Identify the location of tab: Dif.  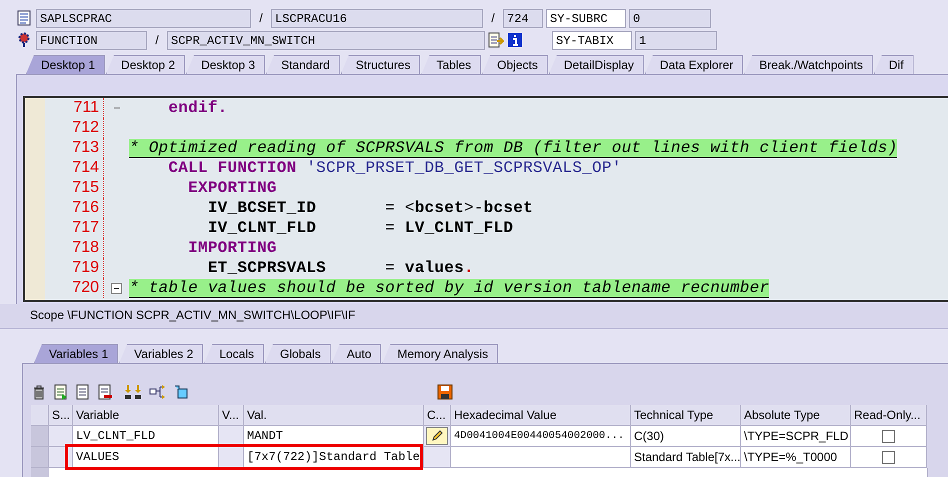
(894, 64).